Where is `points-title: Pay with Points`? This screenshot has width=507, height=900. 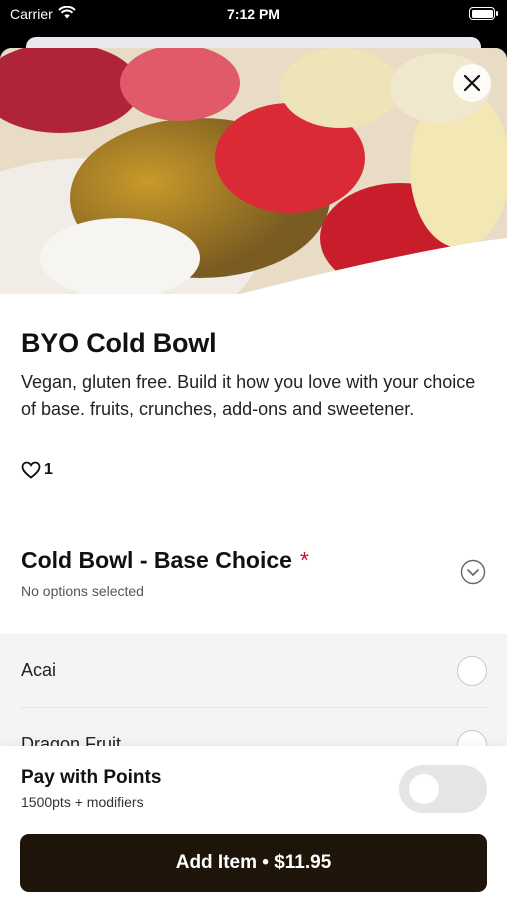 points-title: Pay with Points is located at coordinates (91, 777).